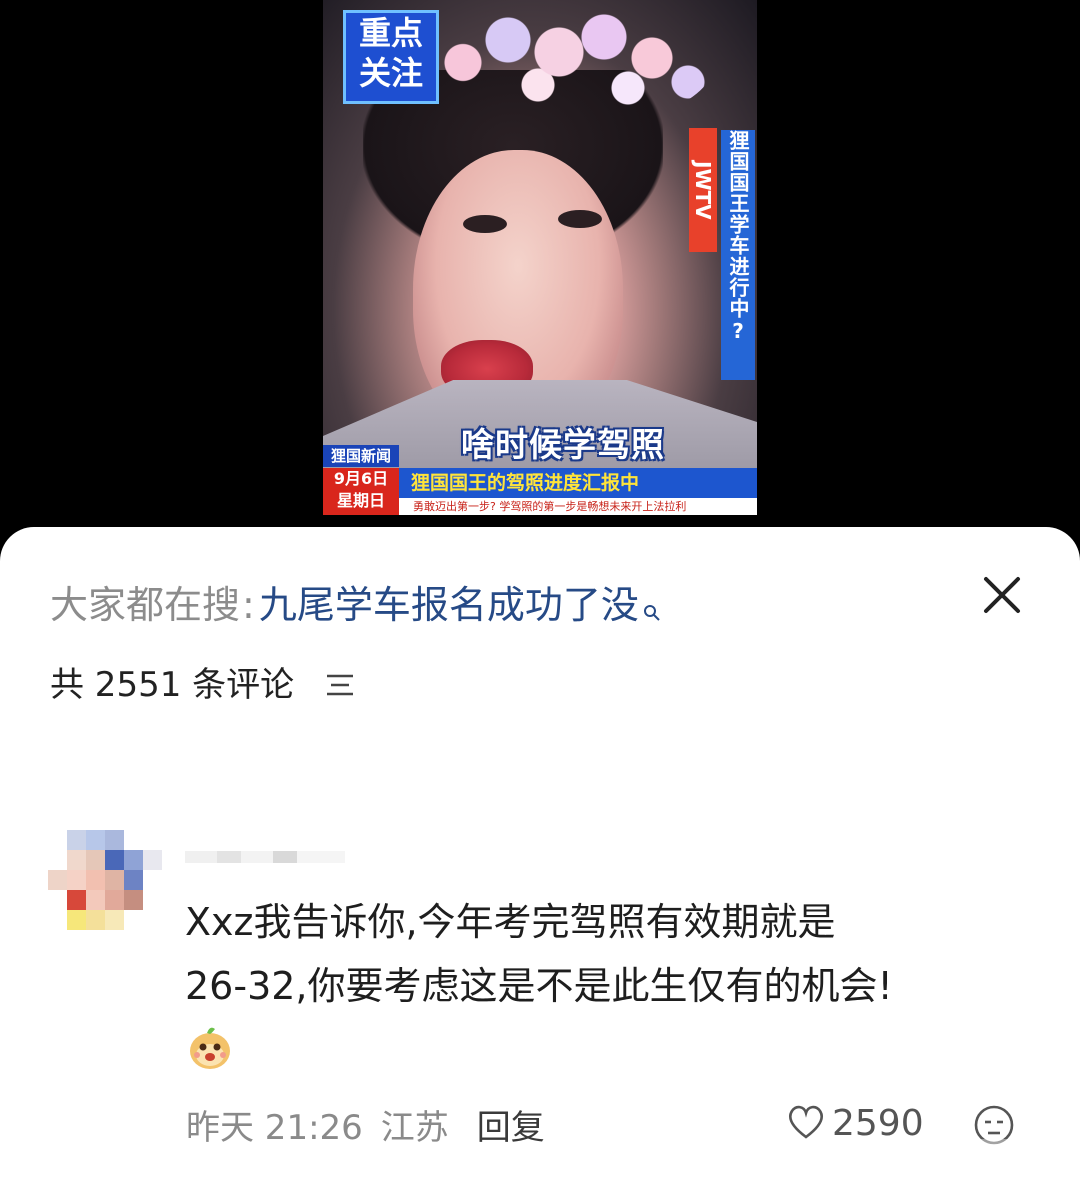 This screenshot has width=1080, height=1180. I want to click on like-count: 2590, so click(878, 1123).